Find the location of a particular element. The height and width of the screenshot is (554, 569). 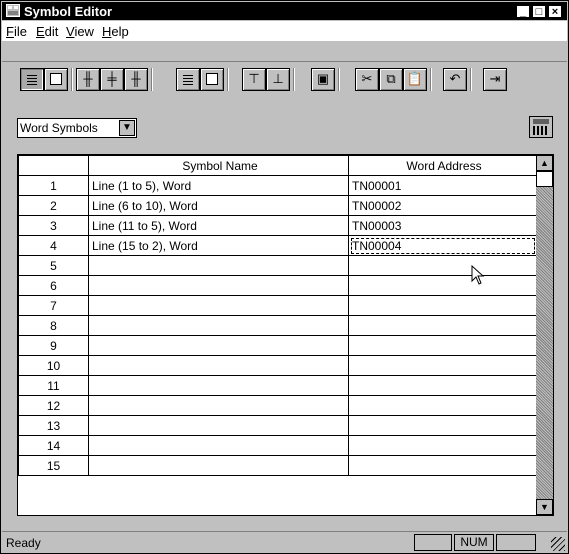

symbol-name-cell: Line (6 to 10), Word is located at coordinates (218, 205).